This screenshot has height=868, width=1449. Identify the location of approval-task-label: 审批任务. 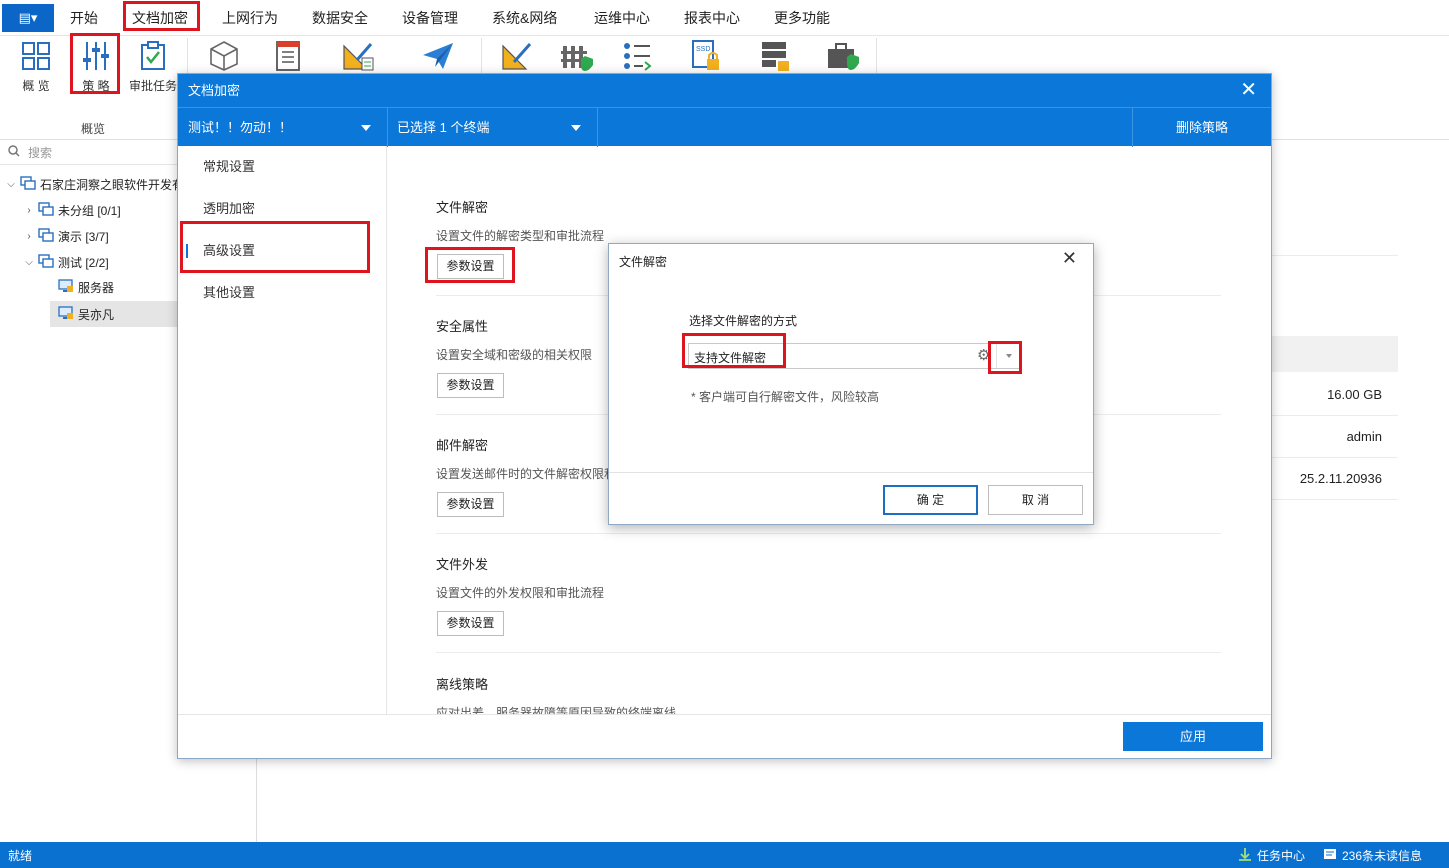
(152, 86).